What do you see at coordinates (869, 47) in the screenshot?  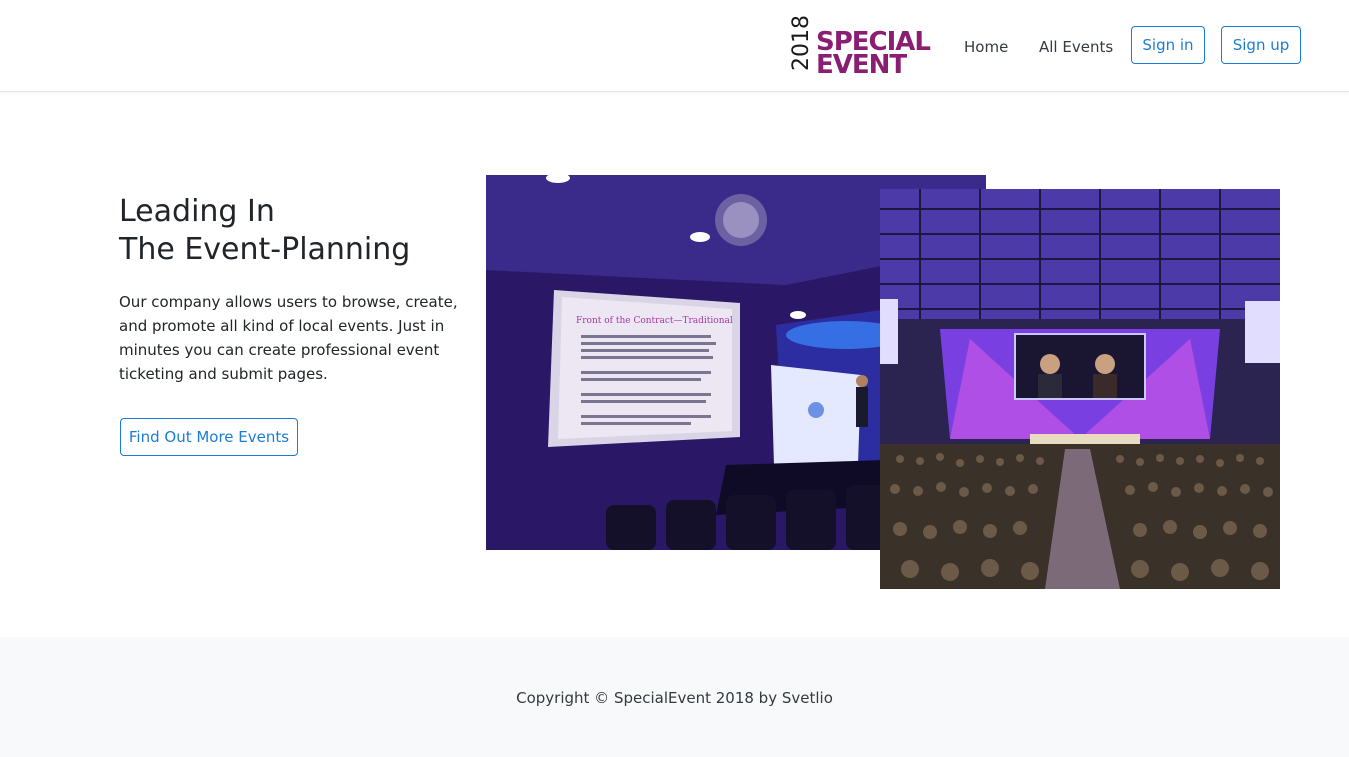 I see `brand-logo: 2018 SPECIAL EVENT` at bounding box center [869, 47].